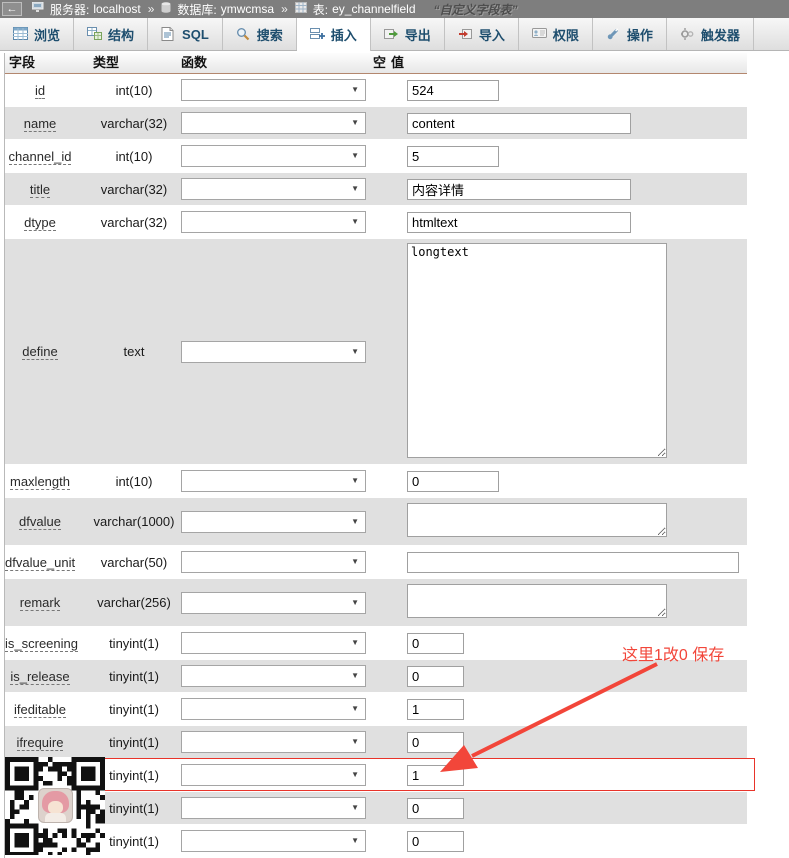  What do you see at coordinates (116, 9) in the screenshot?
I see `server-link: localhost` at bounding box center [116, 9].